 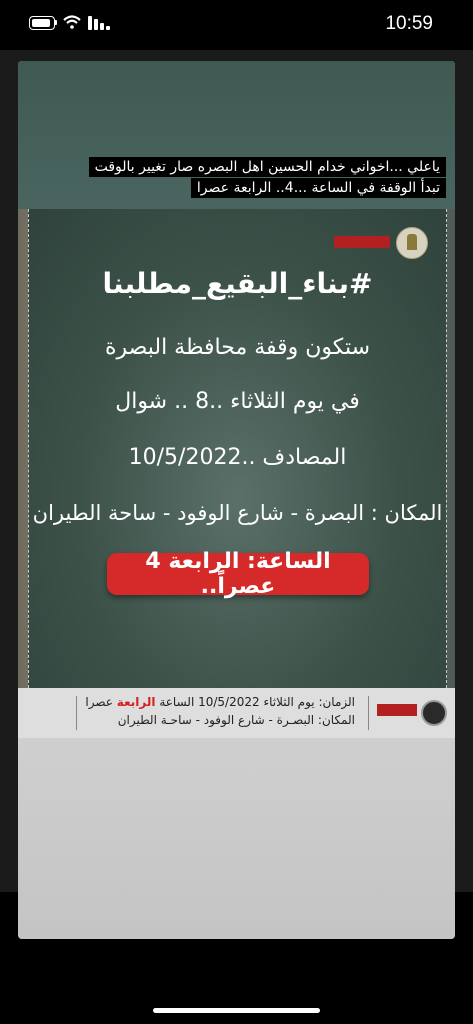 I want to click on battery-icon, so click(x=42, y=23).